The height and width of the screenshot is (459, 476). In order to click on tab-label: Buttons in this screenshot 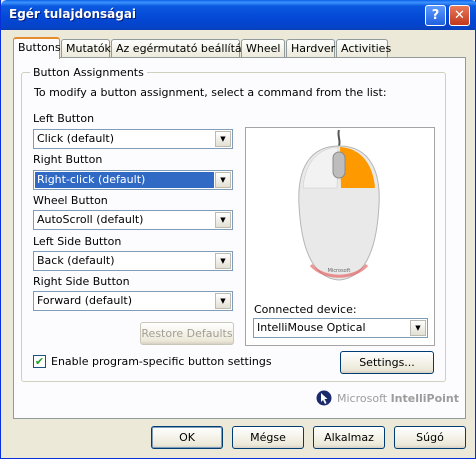, I will do `click(39, 47)`.